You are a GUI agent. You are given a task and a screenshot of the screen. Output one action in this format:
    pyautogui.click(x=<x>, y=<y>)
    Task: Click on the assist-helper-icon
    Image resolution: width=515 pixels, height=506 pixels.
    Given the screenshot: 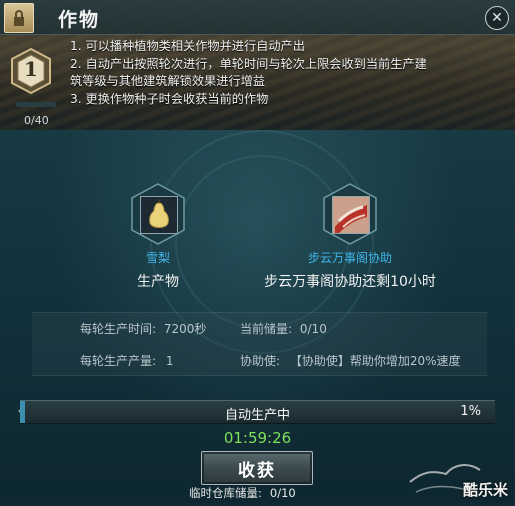 What is the action you would take?
    pyautogui.click(x=351, y=215)
    